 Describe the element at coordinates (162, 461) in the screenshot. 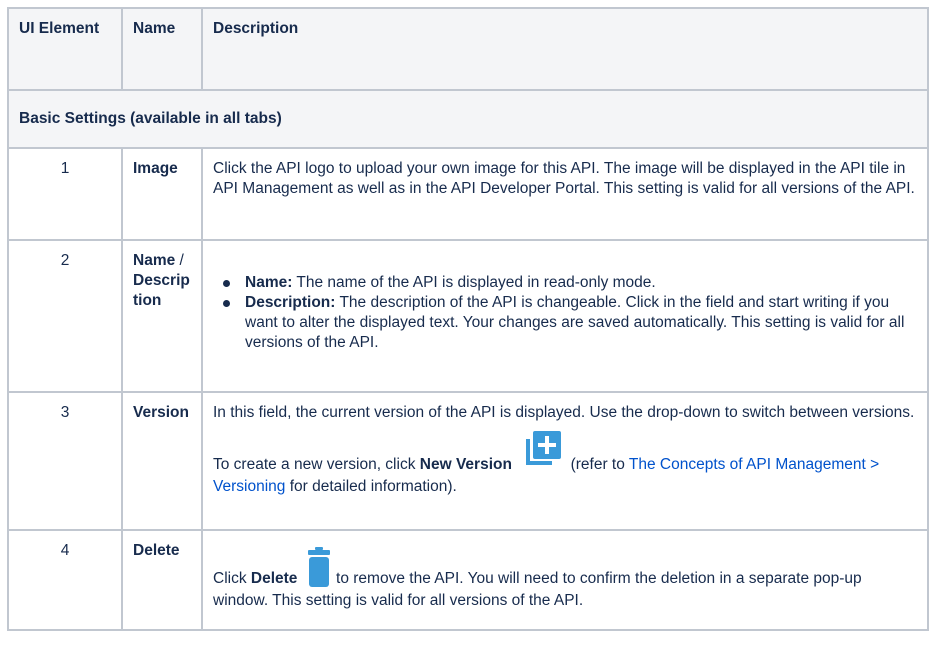

I see `row-name: Version` at that location.